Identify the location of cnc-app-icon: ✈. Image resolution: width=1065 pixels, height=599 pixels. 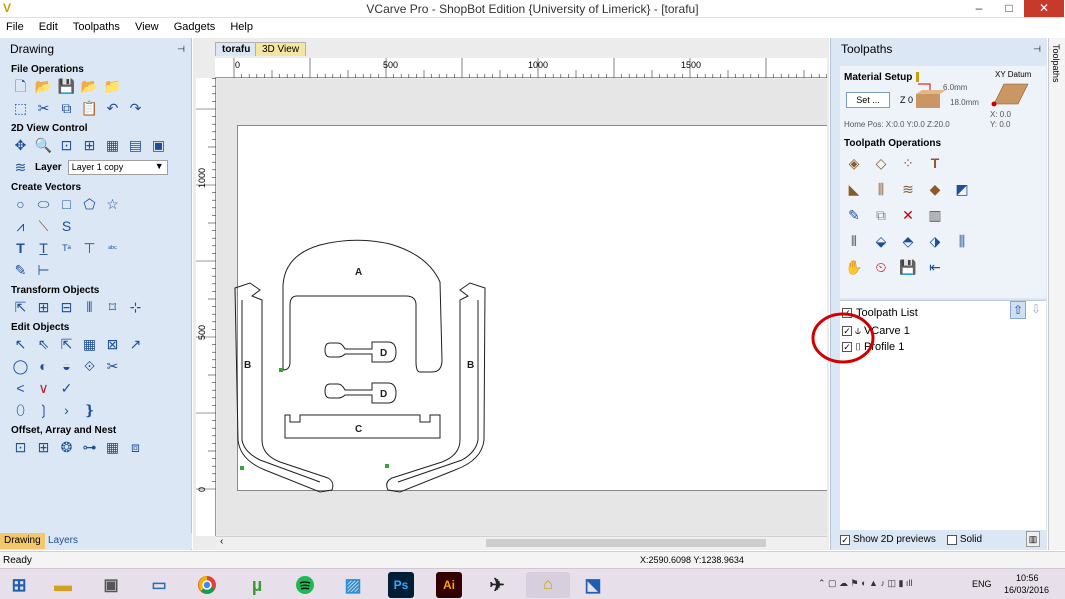
(497, 585).